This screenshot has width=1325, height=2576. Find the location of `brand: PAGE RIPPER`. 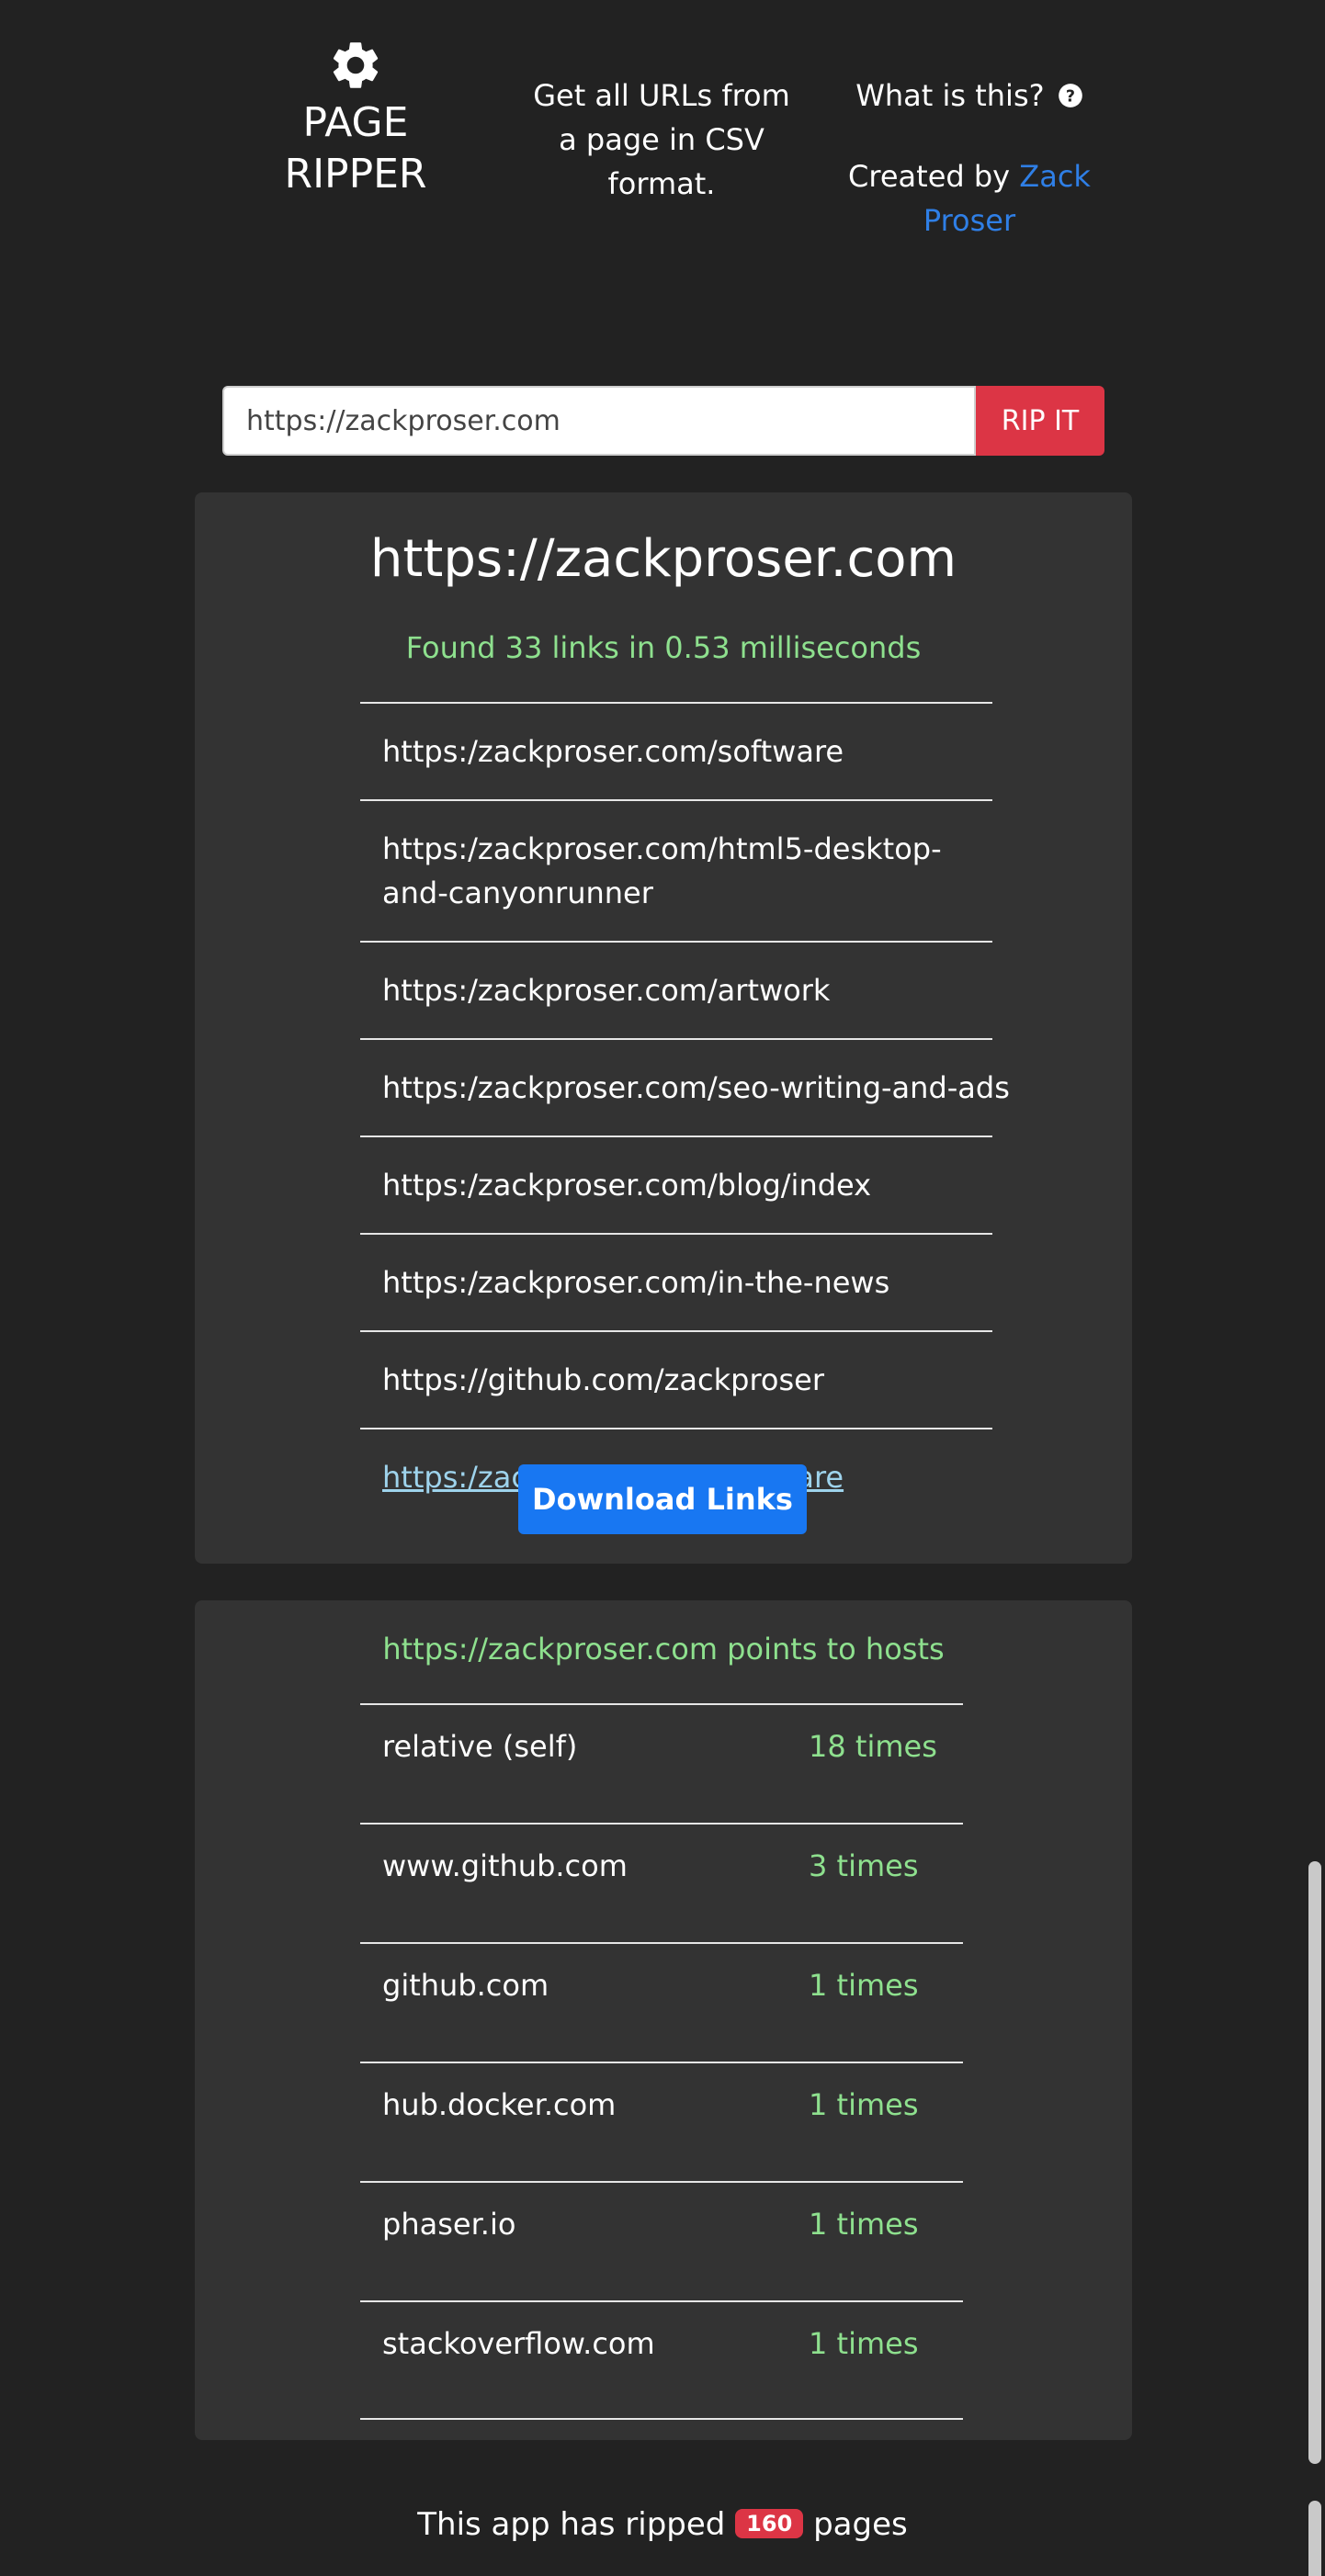

brand: PAGE RIPPER is located at coordinates (355, 118).